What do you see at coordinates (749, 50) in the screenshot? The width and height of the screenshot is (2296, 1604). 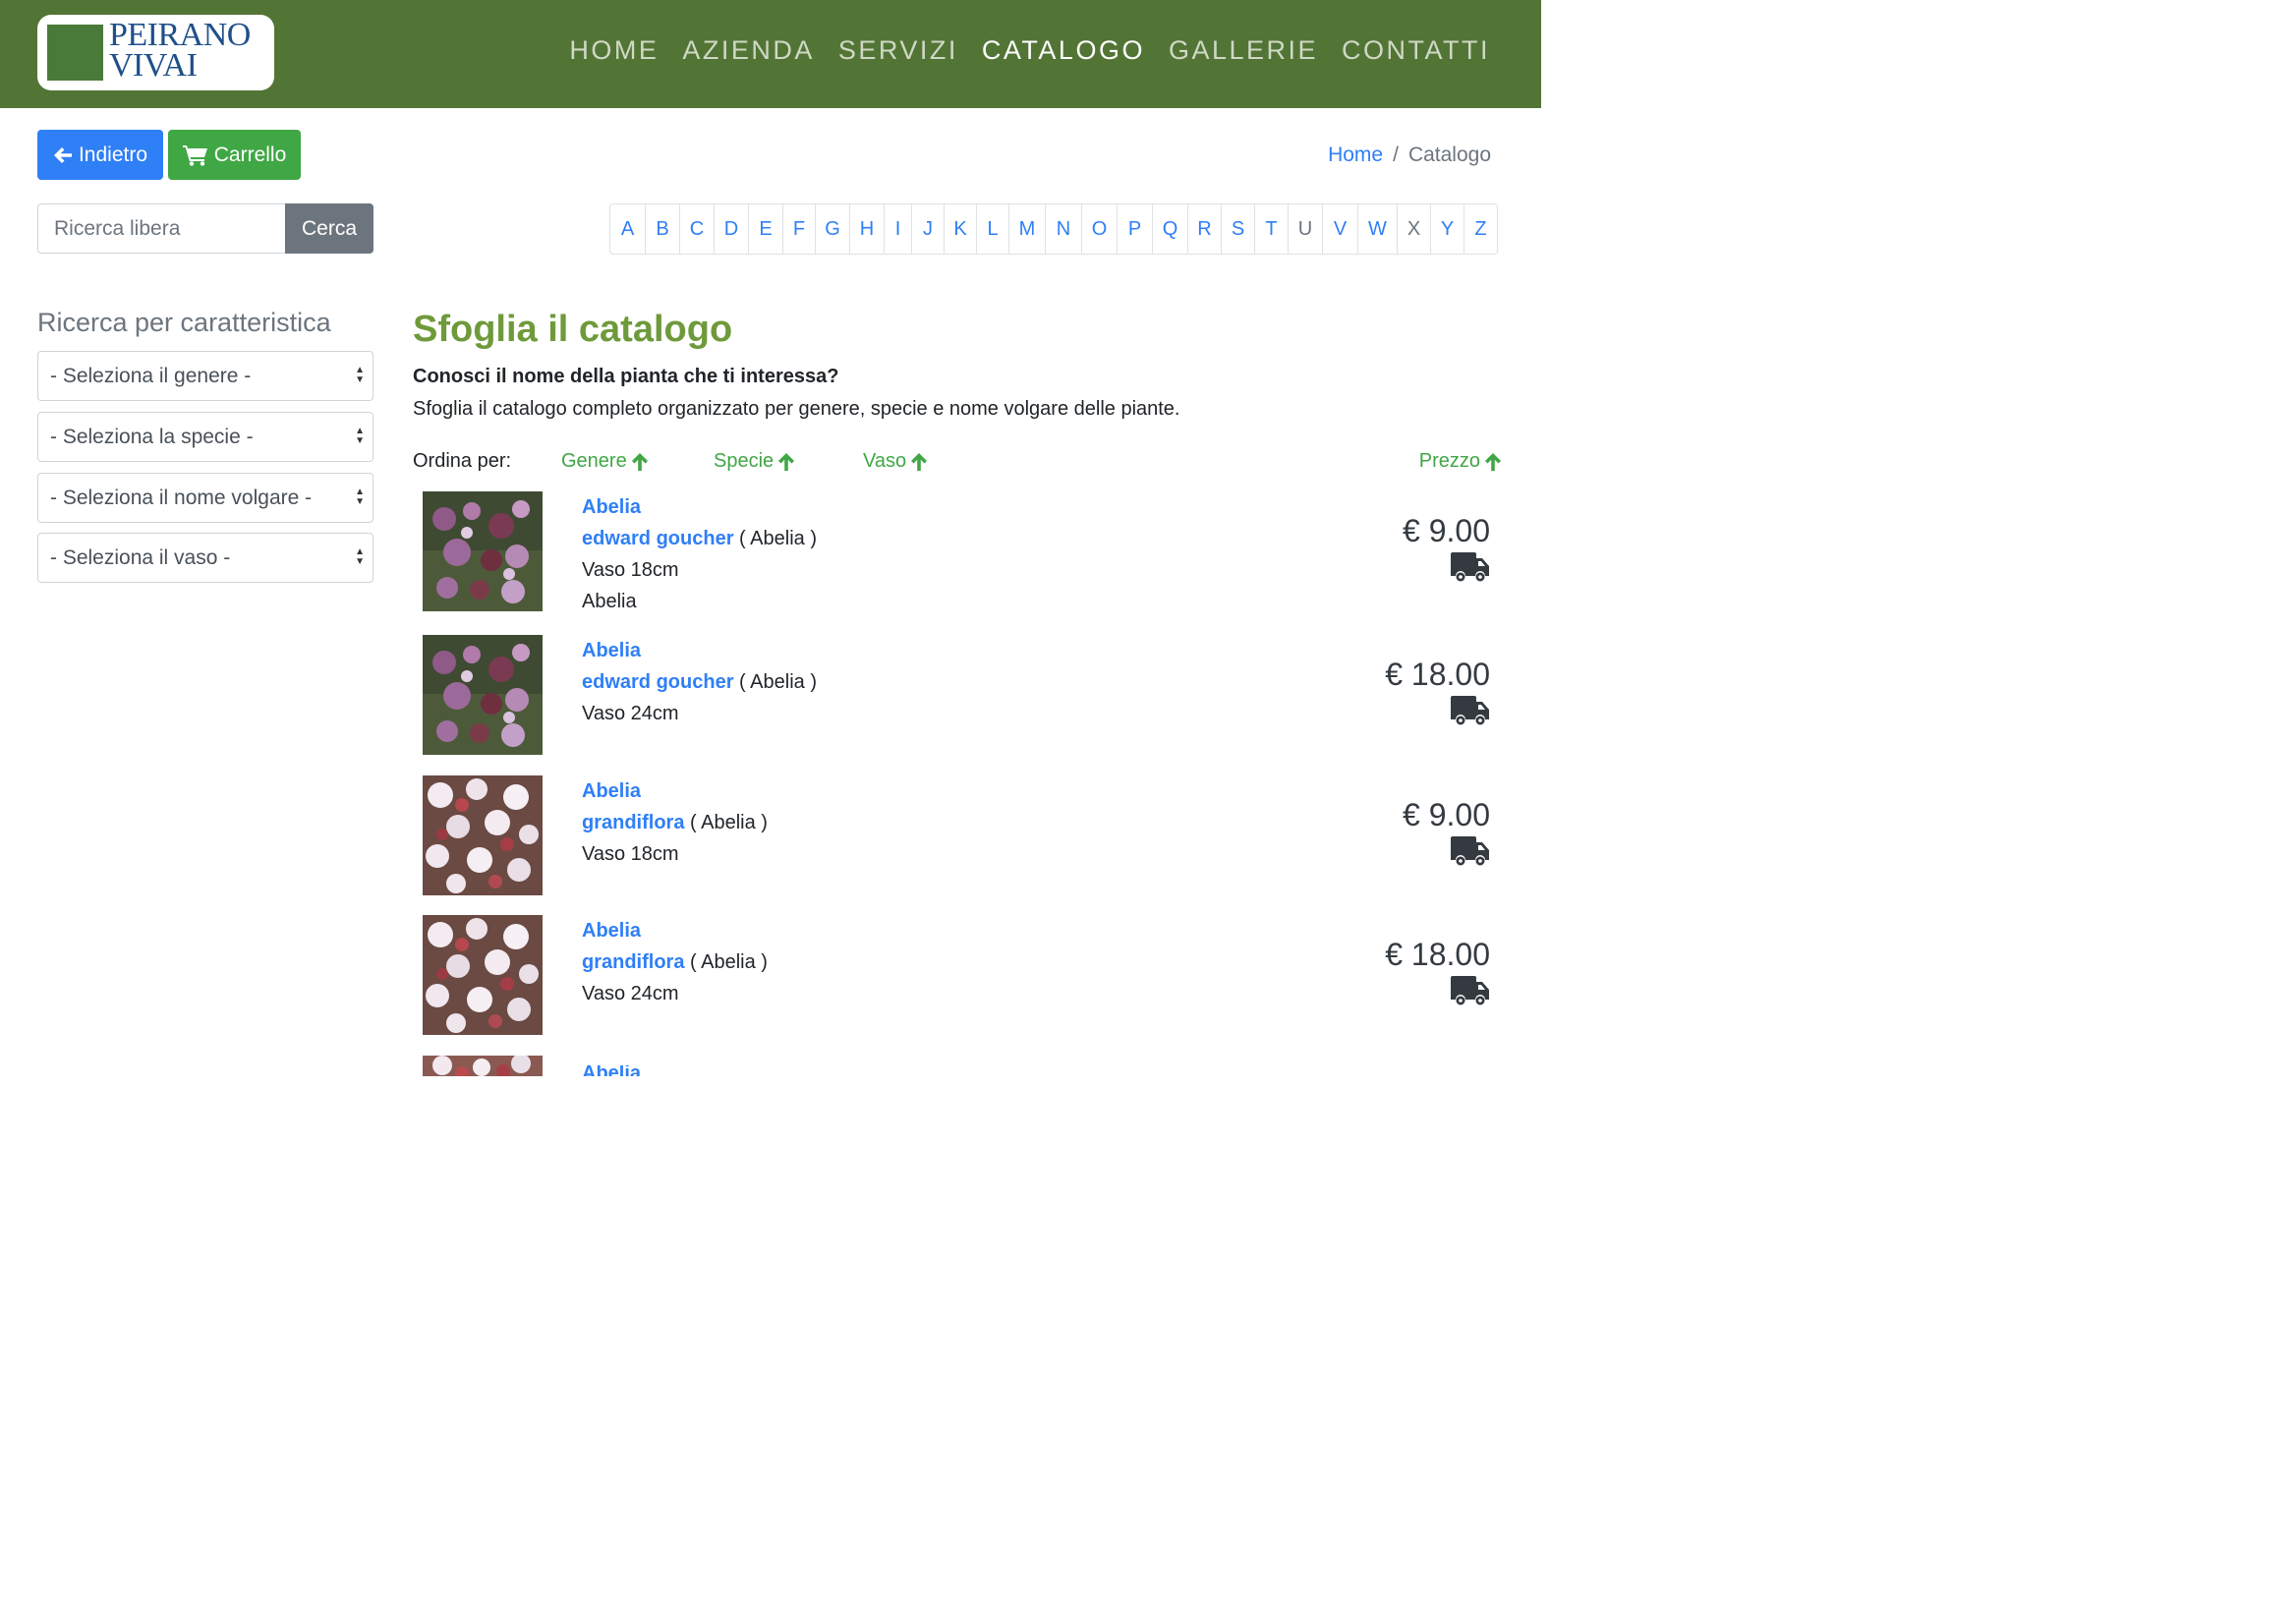 I see `nav-azienda: AZIENDA` at bounding box center [749, 50].